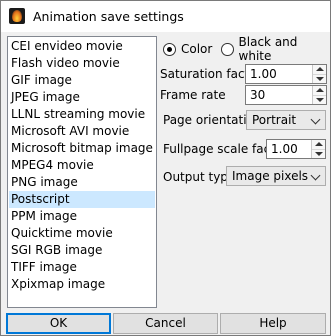 The width and height of the screenshot is (331, 336). What do you see at coordinates (82, 182) in the screenshot?
I see `list-item: PNG image` at bounding box center [82, 182].